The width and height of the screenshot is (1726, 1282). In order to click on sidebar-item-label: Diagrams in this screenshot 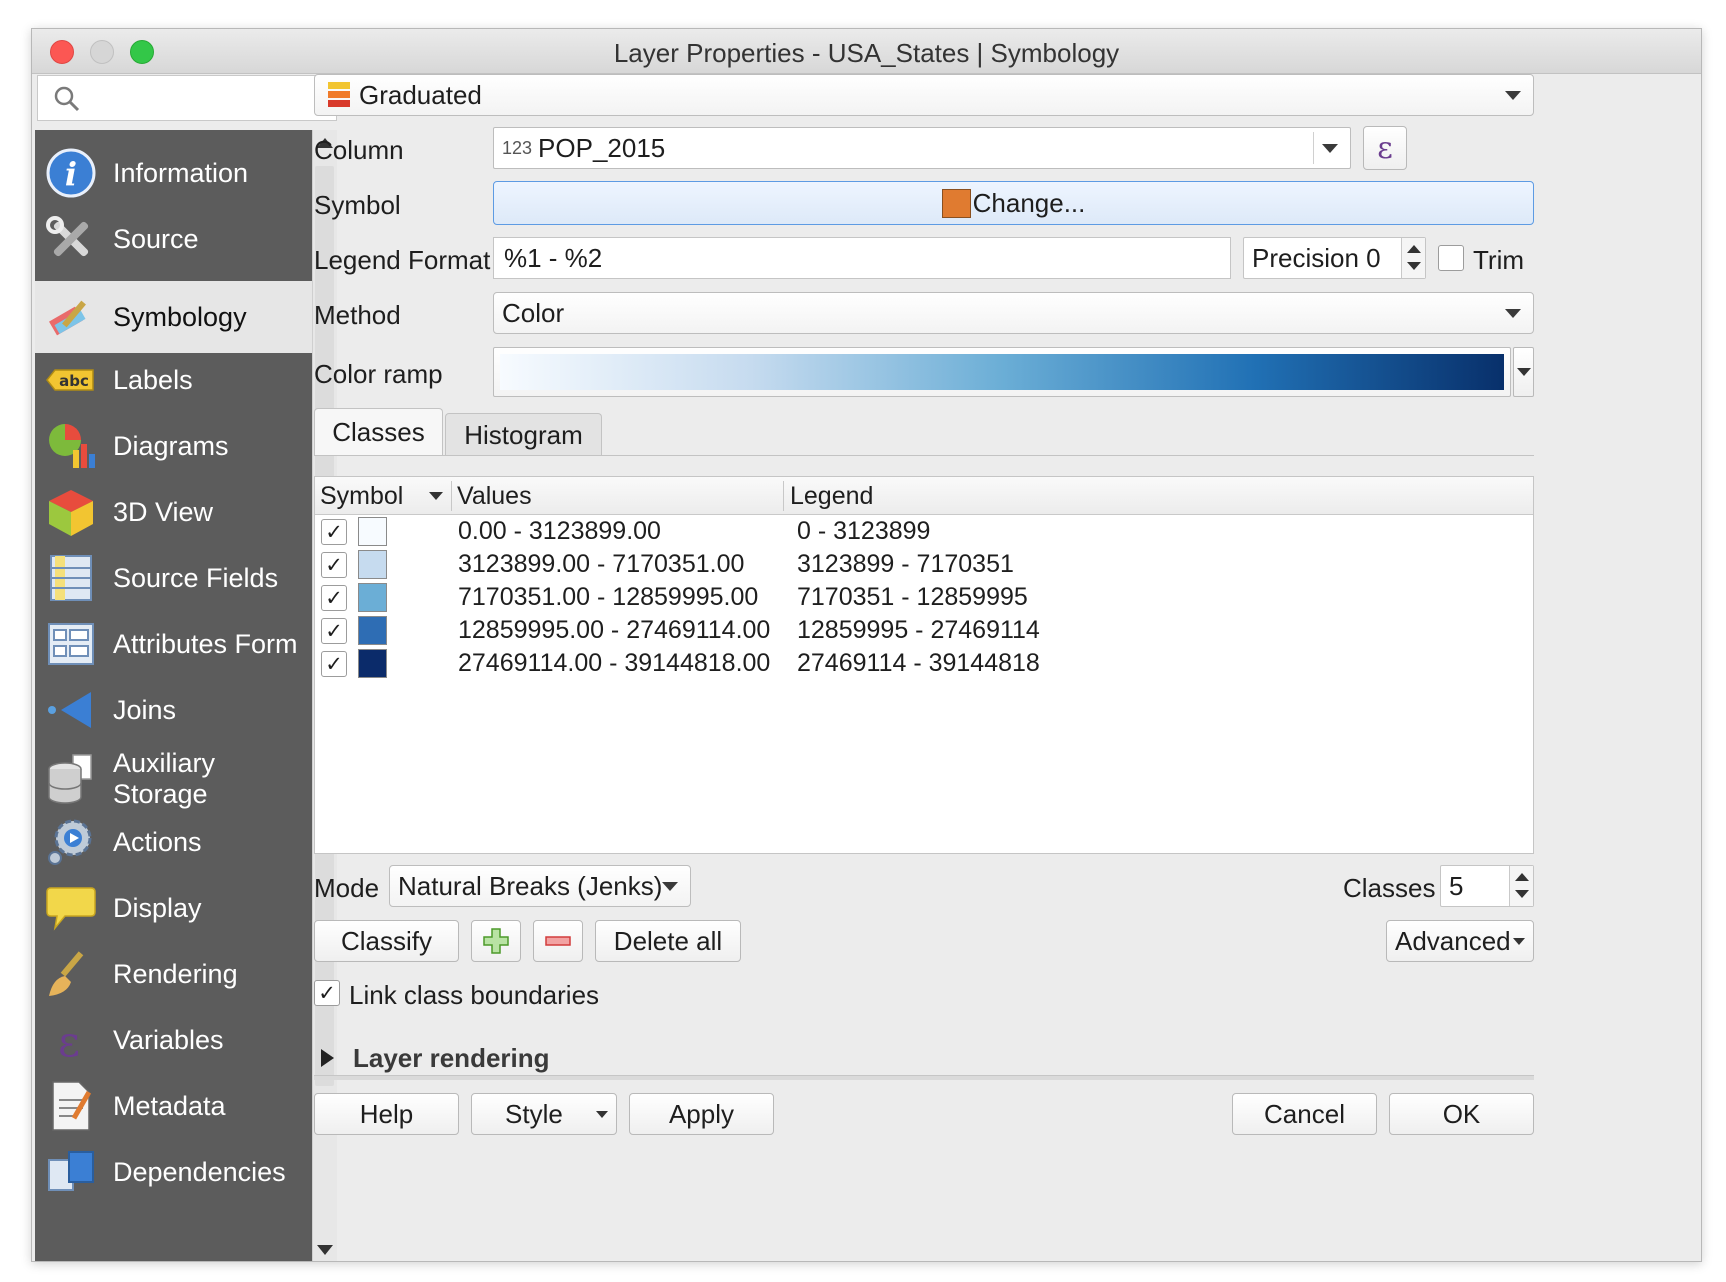, I will do `click(171, 445)`.